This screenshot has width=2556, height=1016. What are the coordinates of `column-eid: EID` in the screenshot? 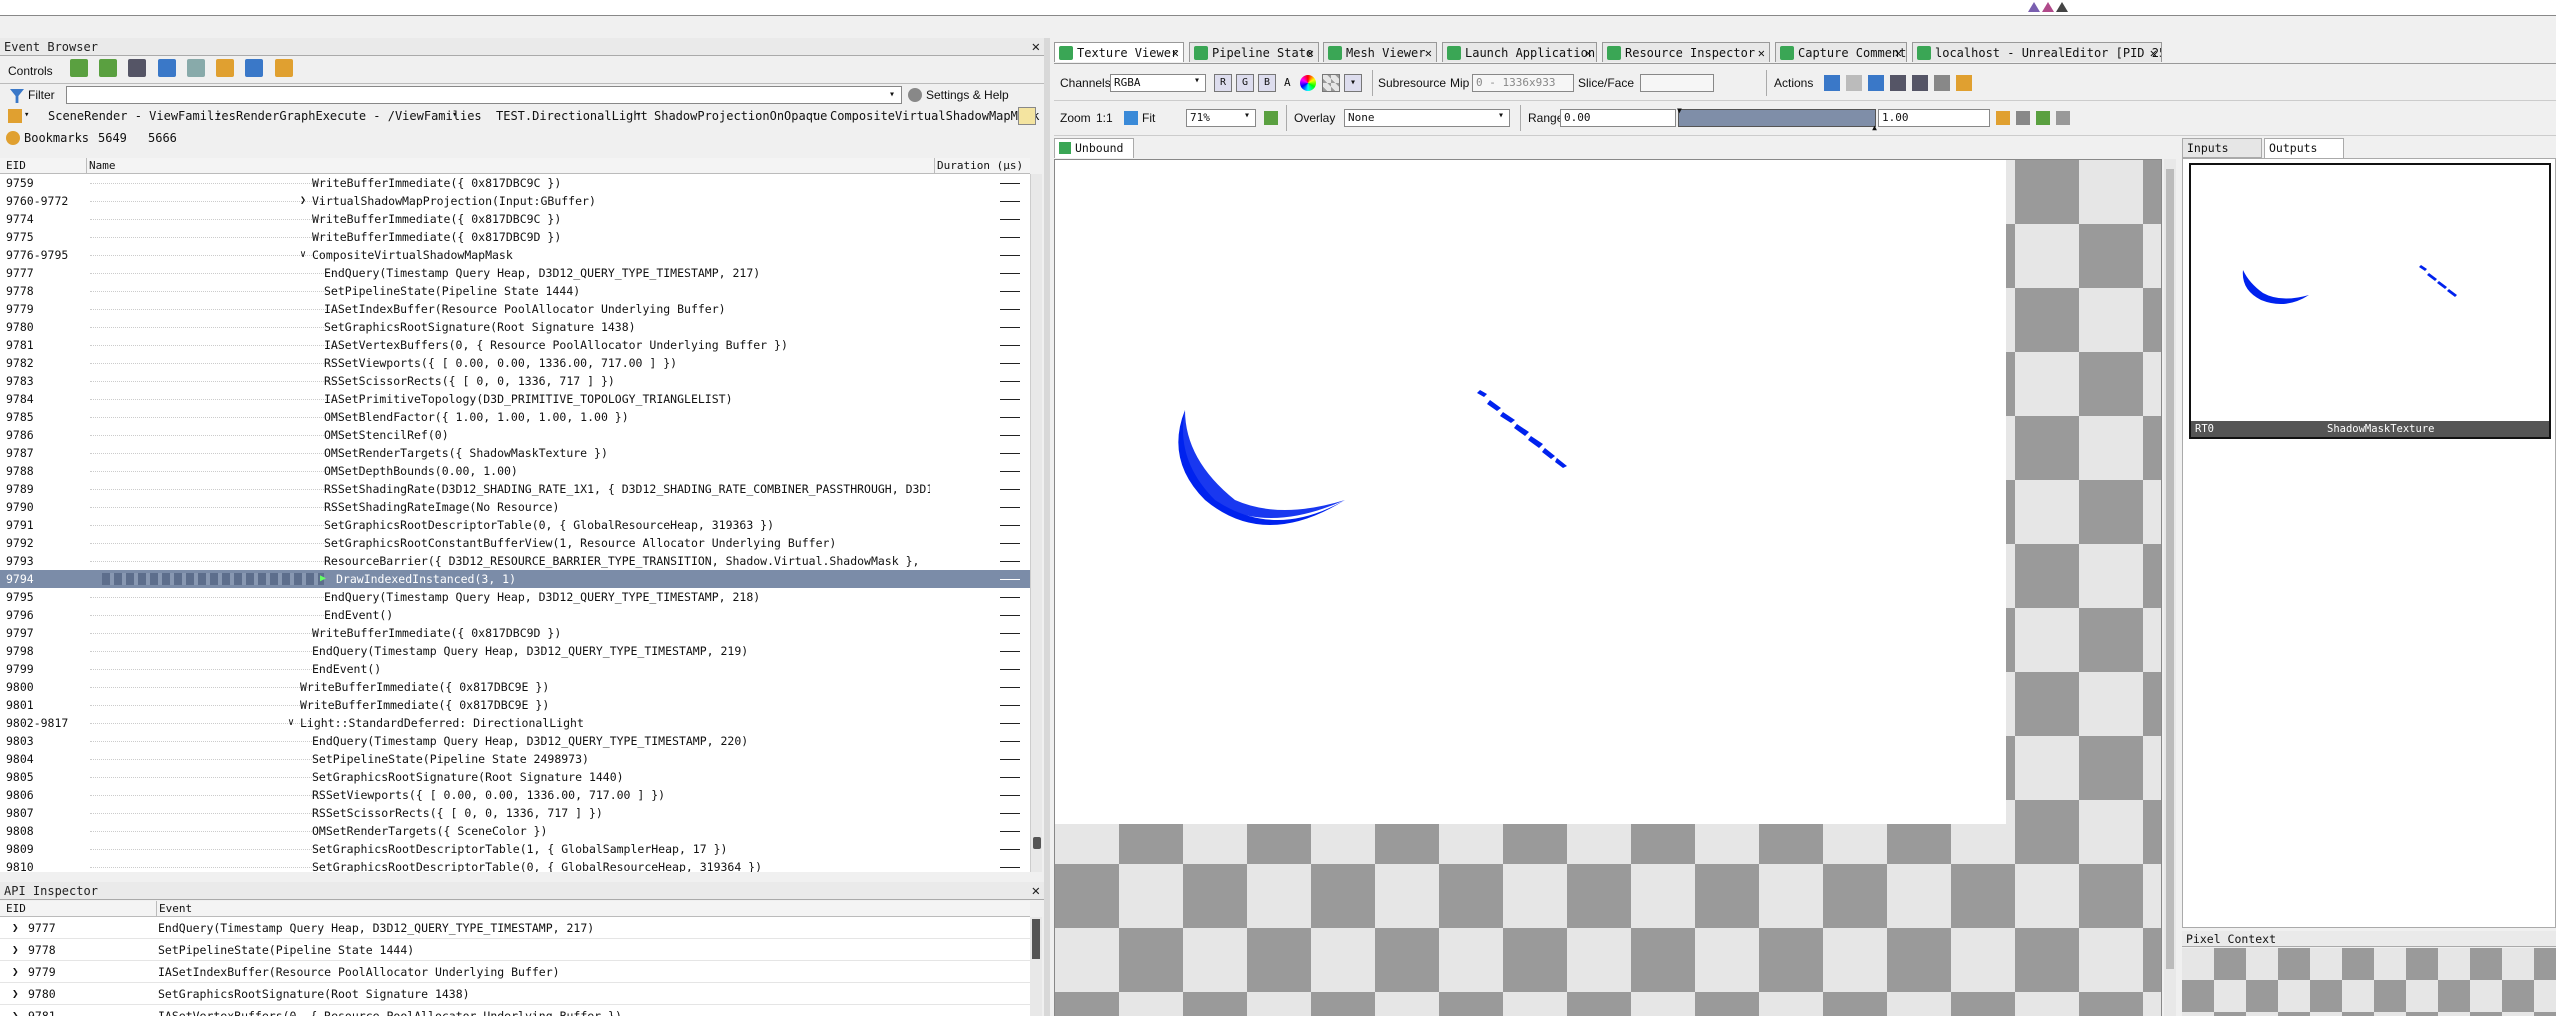 It's located at (16, 909).